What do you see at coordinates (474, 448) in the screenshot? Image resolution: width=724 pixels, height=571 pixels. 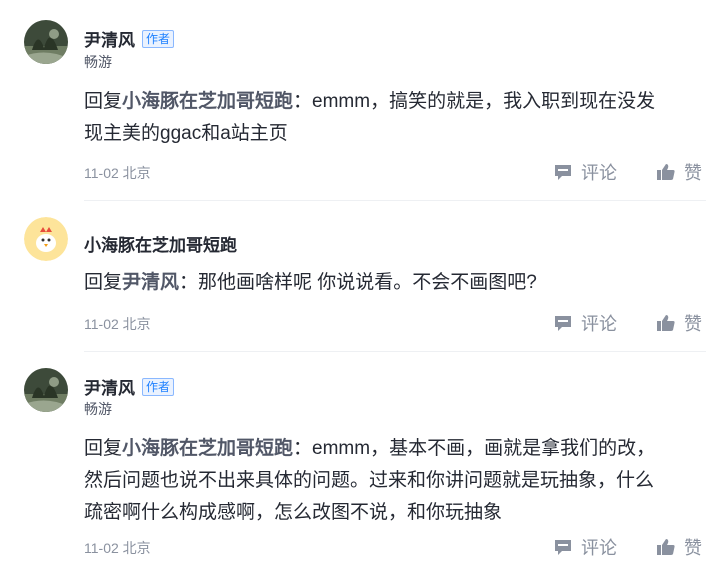 I see `comment-text-line1: ：emmm，基本不画，画就是拿我们的改，` at bounding box center [474, 448].